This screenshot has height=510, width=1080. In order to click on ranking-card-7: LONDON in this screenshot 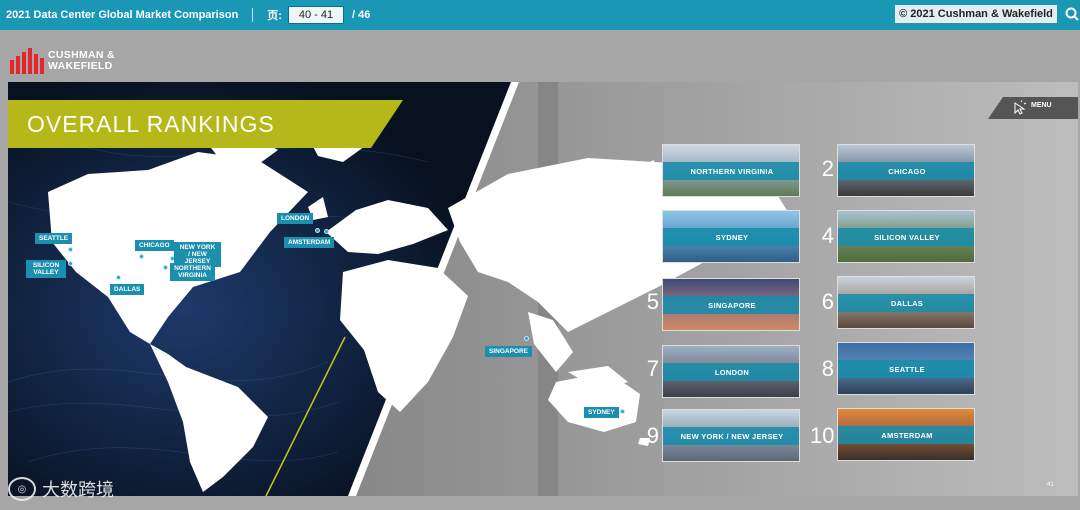, I will do `click(731, 371)`.